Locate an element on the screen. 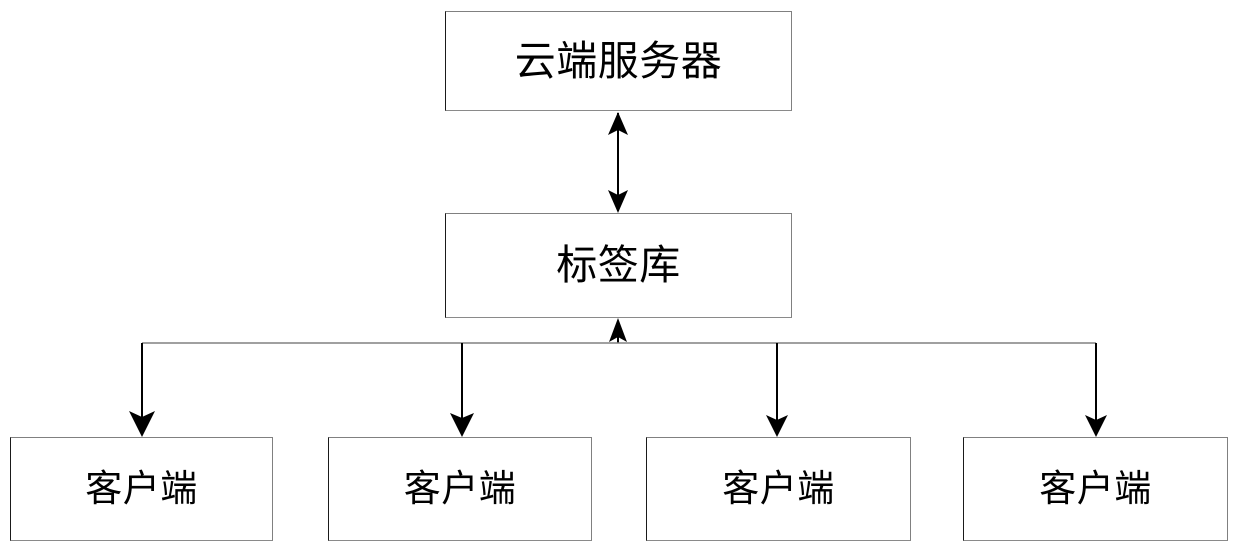 The height and width of the screenshot is (555, 1240). node-client-1-label: 客户端 is located at coordinates (141, 489).